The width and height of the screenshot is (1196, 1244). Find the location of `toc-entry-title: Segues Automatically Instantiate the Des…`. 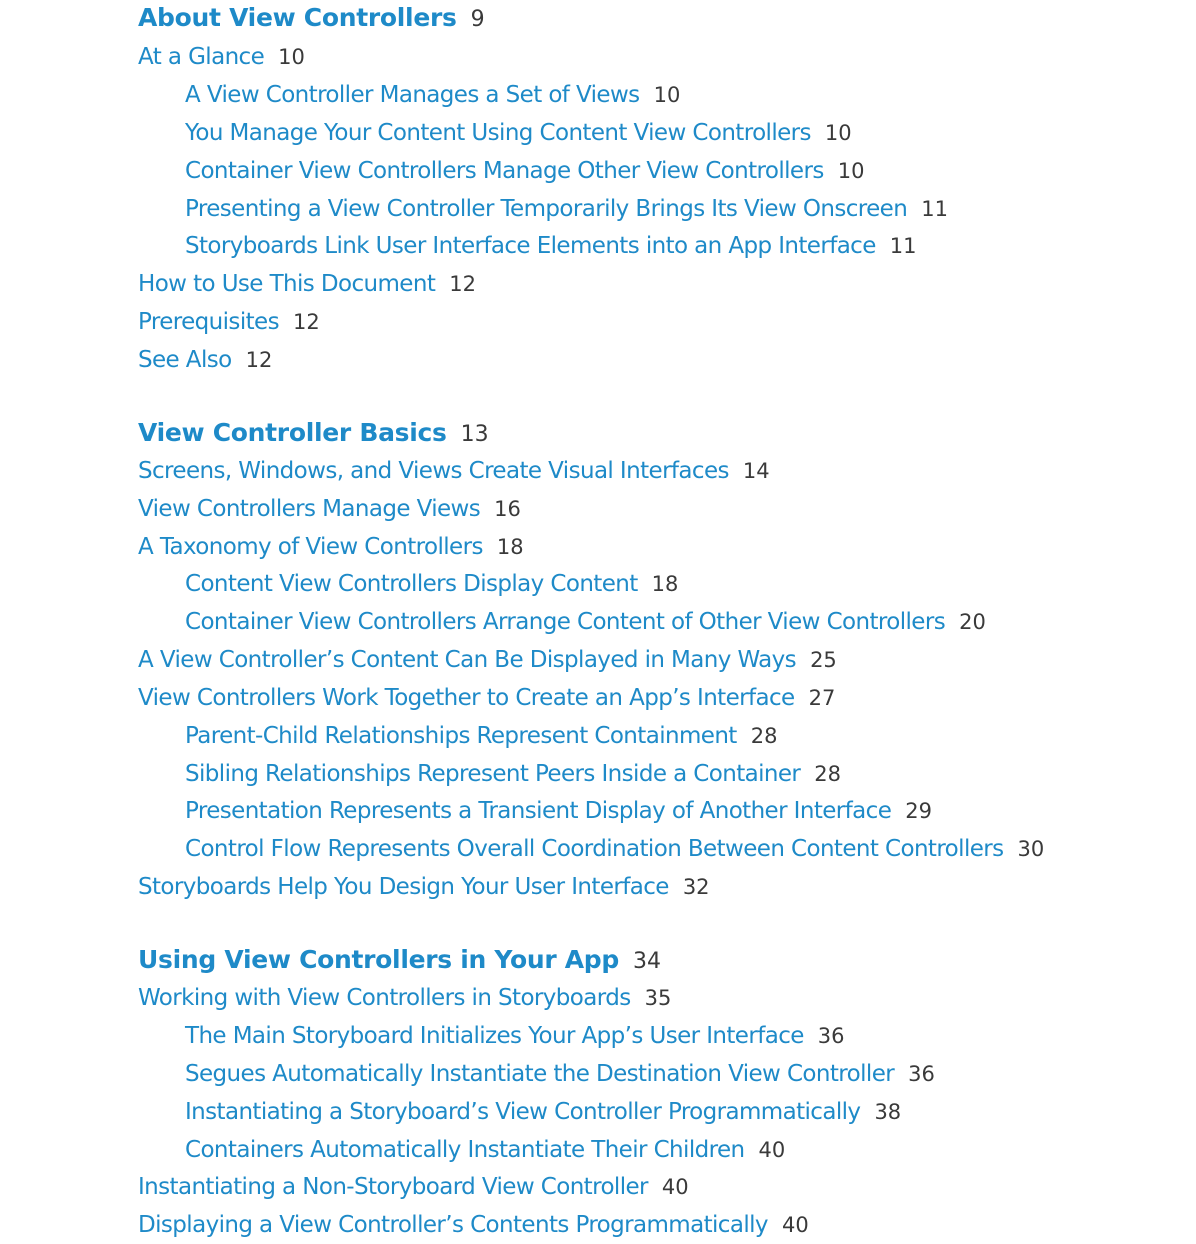

toc-entry-title: Segues Automatically Instantiate the Des… is located at coordinates (540, 1074).